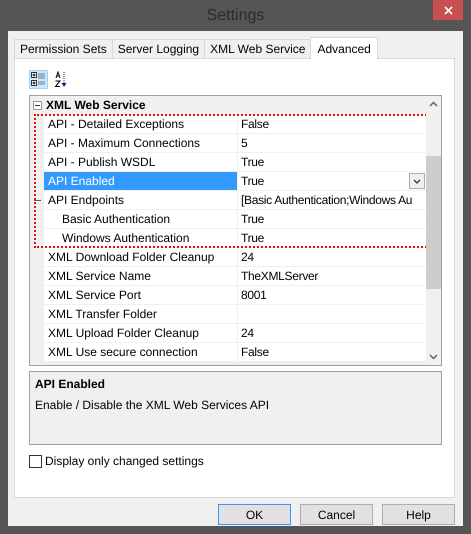  Describe the element at coordinates (35, 461) in the screenshot. I see `checkbox` at that location.